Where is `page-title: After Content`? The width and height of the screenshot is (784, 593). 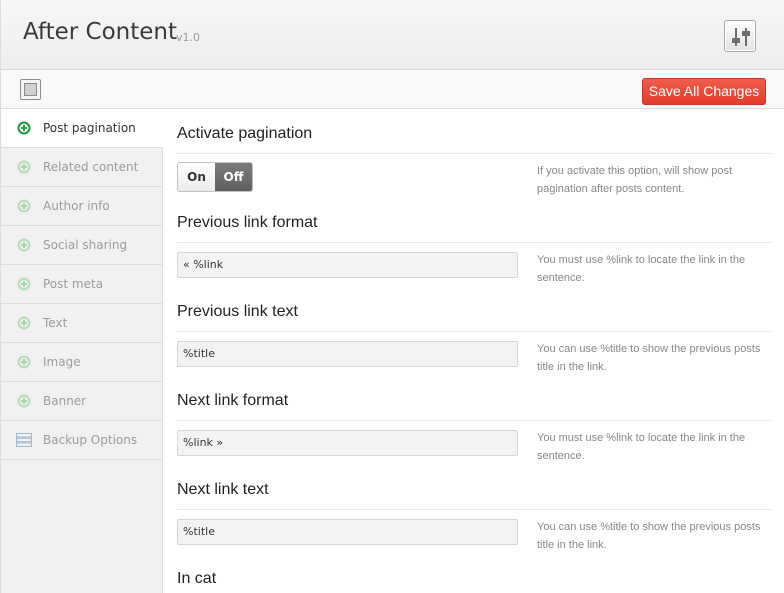
page-title: After Content is located at coordinates (100, 32).